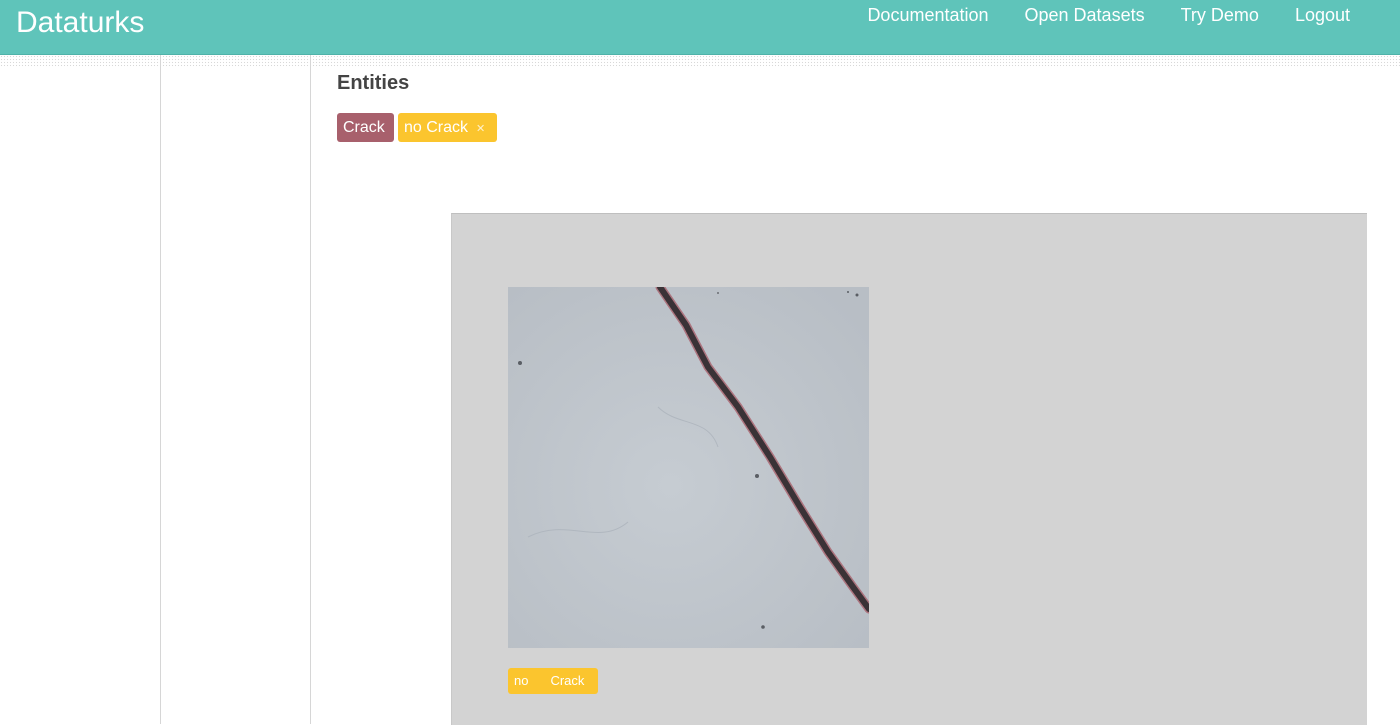  What do you see at coordinates (567, 680) in the screenshot?
I see `label-part: Crack` at bounding box center [567, 680].